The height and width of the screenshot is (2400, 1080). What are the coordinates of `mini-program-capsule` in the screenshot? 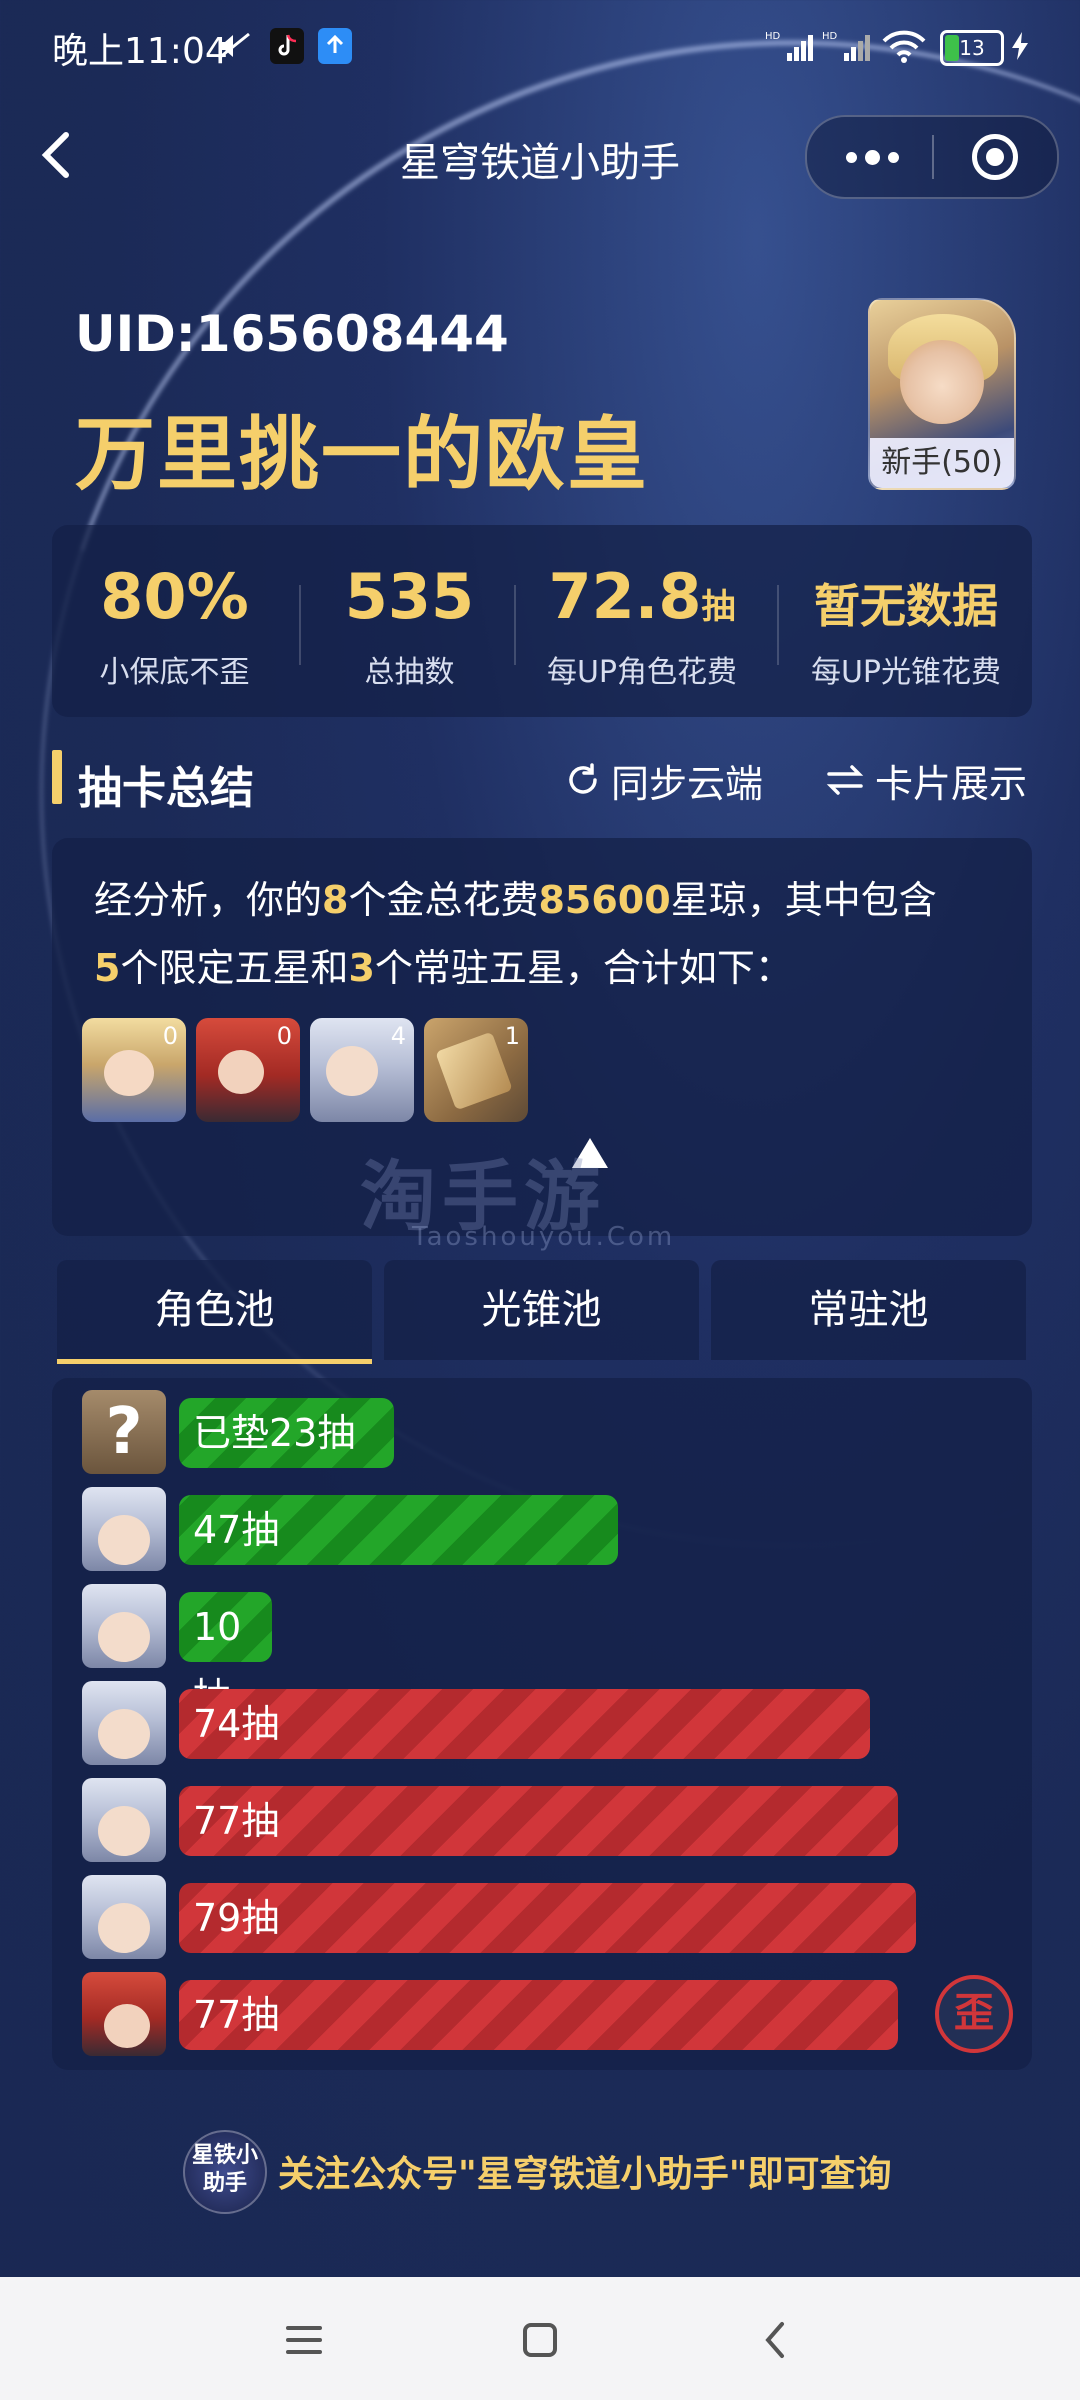 It's located at (932, 157).